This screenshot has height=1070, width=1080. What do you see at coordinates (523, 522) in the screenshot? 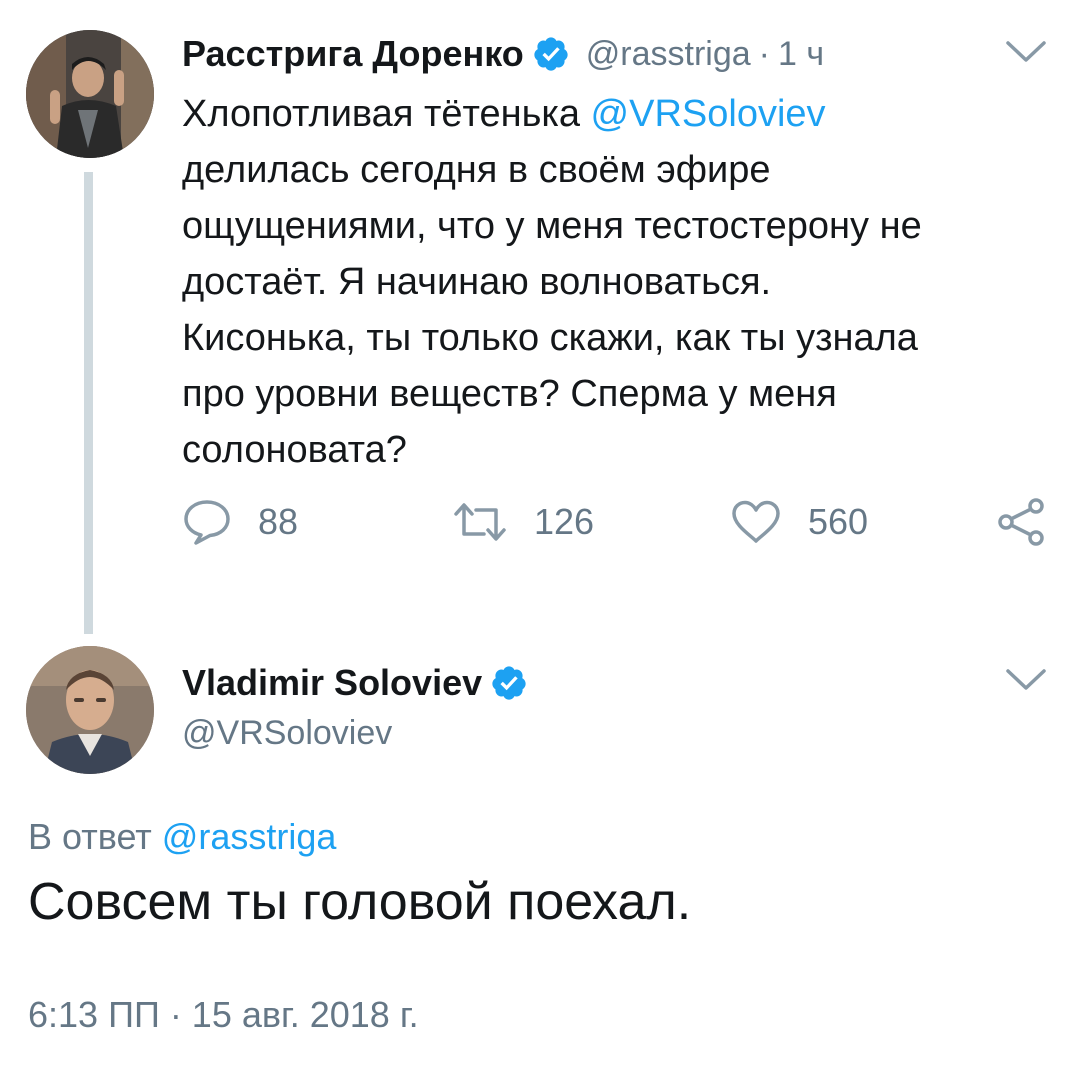
I see `retweet-button: 126` at bounding box center [523, 522].